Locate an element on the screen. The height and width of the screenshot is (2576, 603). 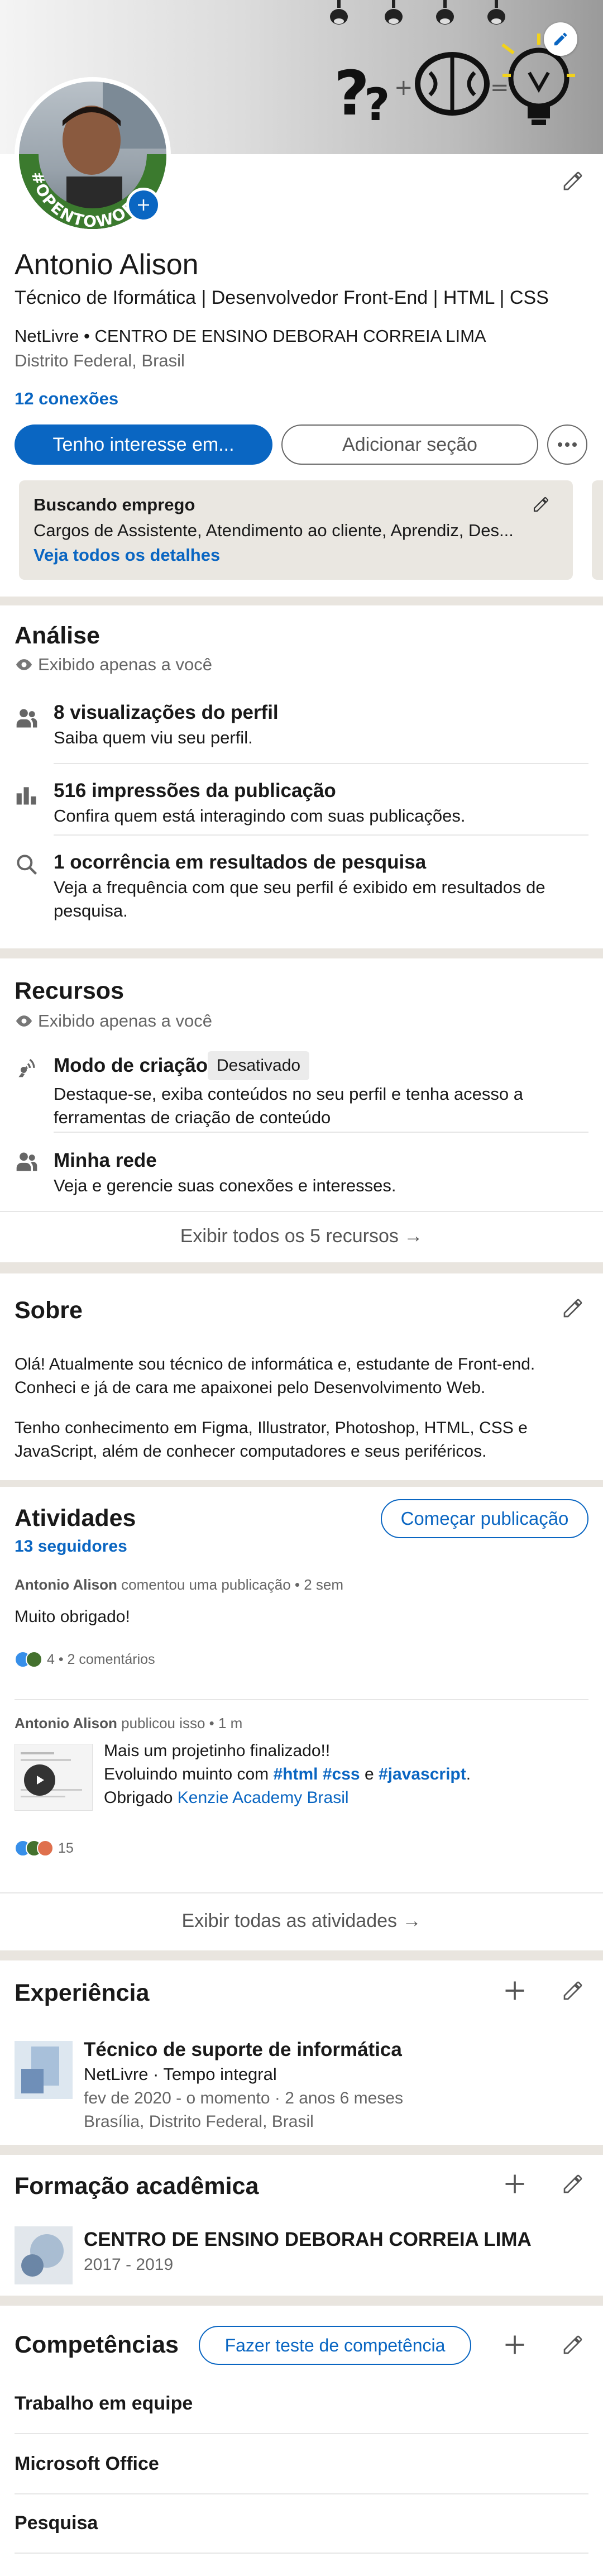
video-thumbnail is located at coordinates (54, 1777).